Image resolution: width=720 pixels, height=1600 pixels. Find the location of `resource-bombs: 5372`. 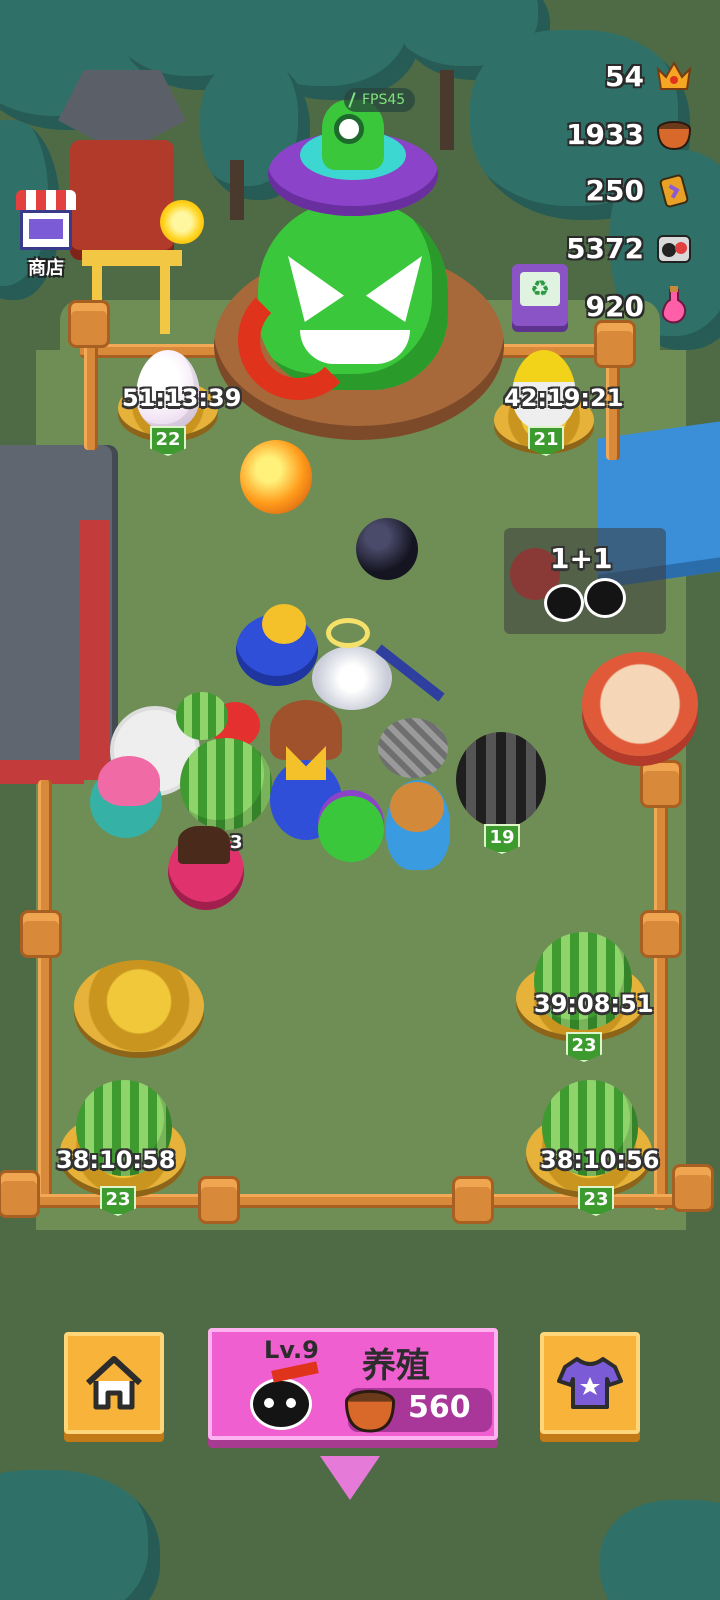

resource-bombs: 5372 is located at coordinates (630, 248).